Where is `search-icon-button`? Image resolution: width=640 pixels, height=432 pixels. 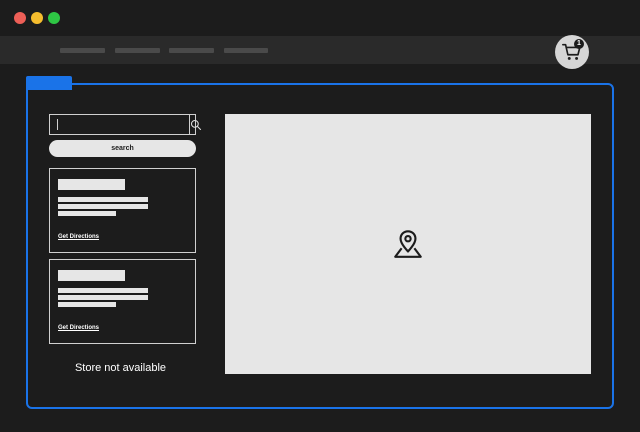 search-icon-button is located at coordinates (195, 124).